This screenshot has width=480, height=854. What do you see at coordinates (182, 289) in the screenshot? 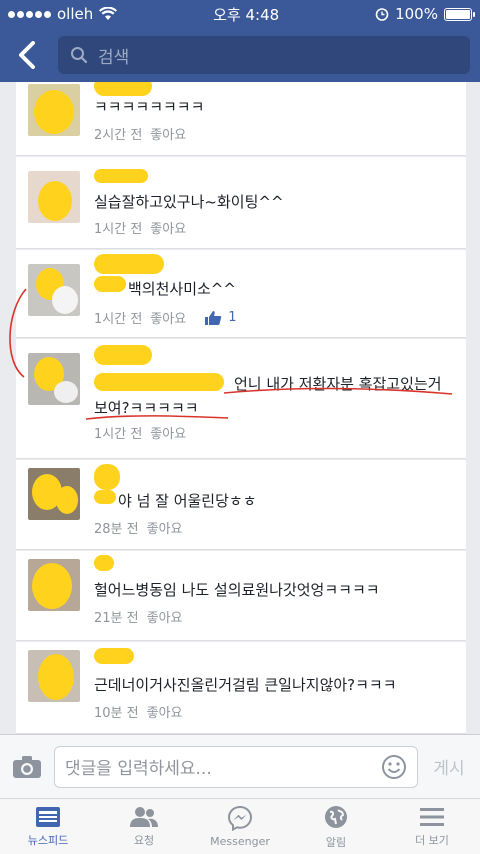
I see `comment-text: 백의천사미소^^` at bounding box center [182, 289].